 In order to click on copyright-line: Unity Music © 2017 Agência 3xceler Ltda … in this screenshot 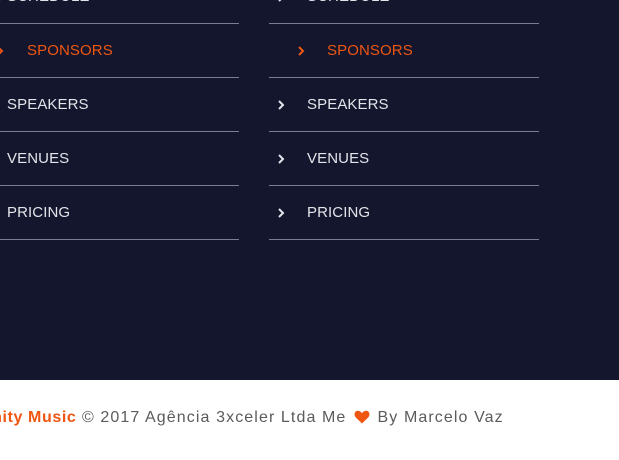, I will do `click(252, 418)`.